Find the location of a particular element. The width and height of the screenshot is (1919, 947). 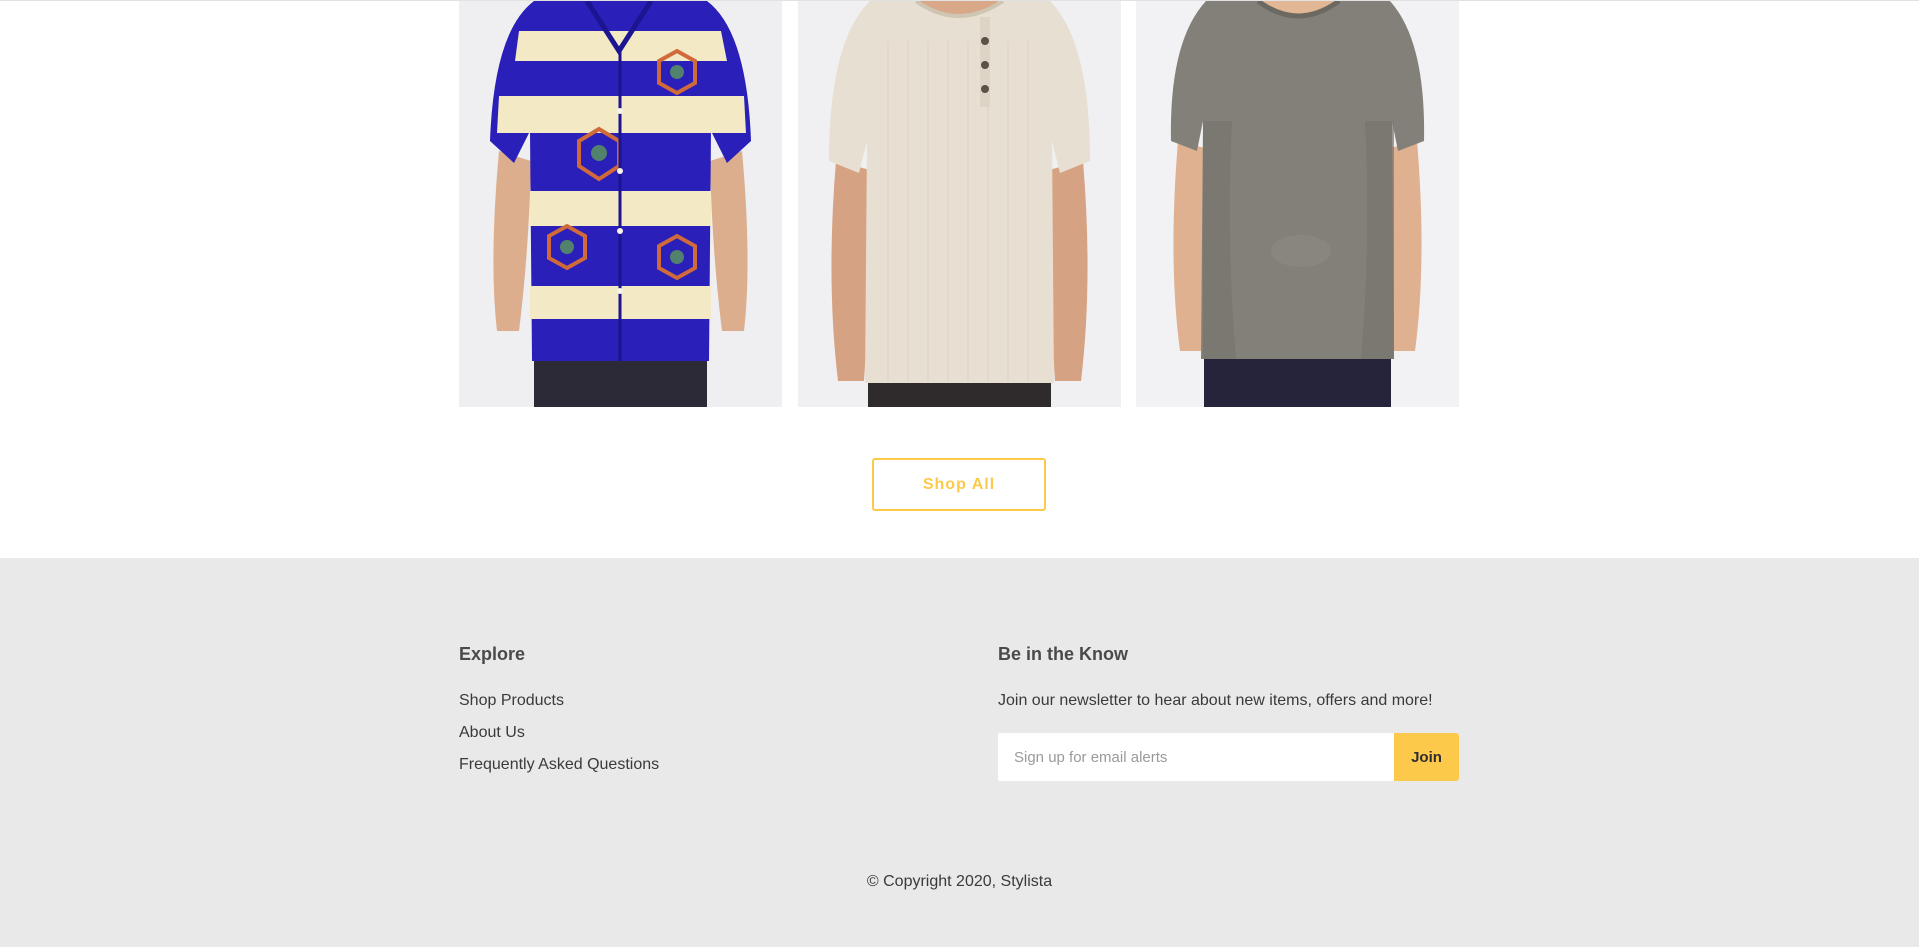

join-button: Join is located at coordinates (1426, 757).